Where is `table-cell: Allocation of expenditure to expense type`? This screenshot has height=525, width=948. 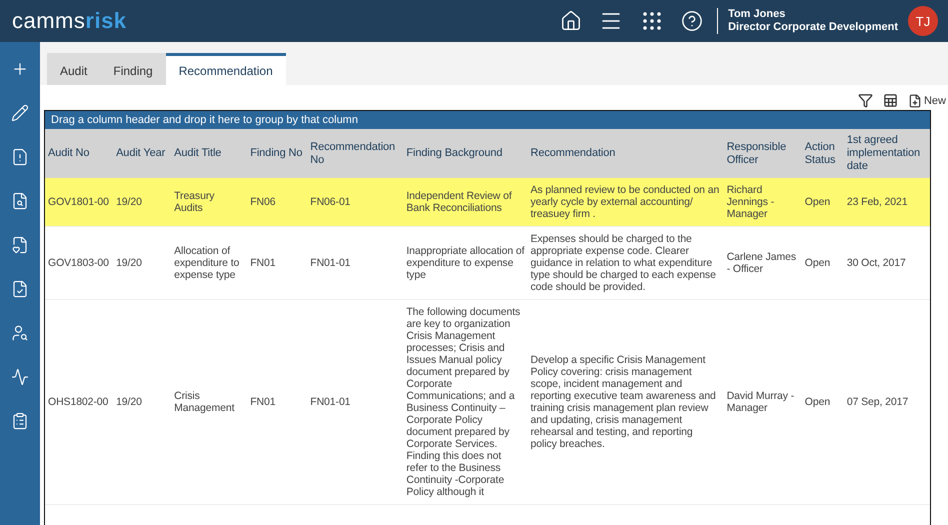 table-cell: Allocation of expenditure to expense type is located at coordinates (209, 263).